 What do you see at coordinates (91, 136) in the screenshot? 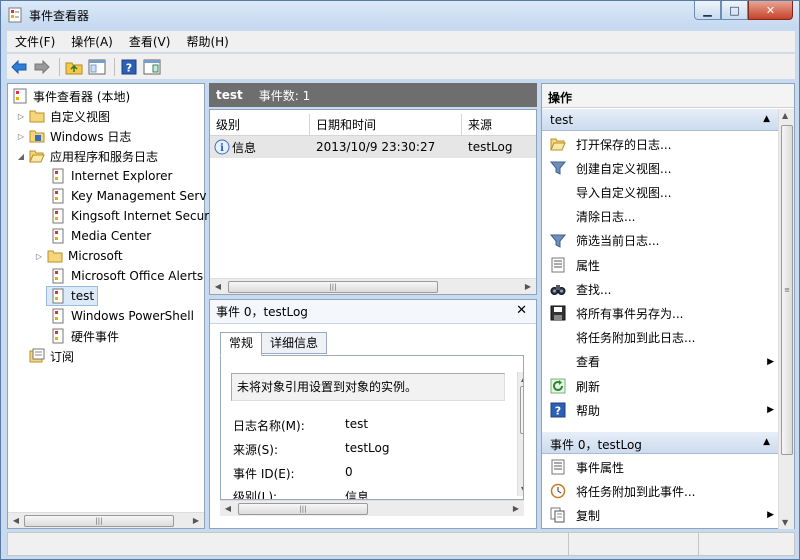
I see `tree-item-label: Windows 日志` at bounding box center [91, 136].